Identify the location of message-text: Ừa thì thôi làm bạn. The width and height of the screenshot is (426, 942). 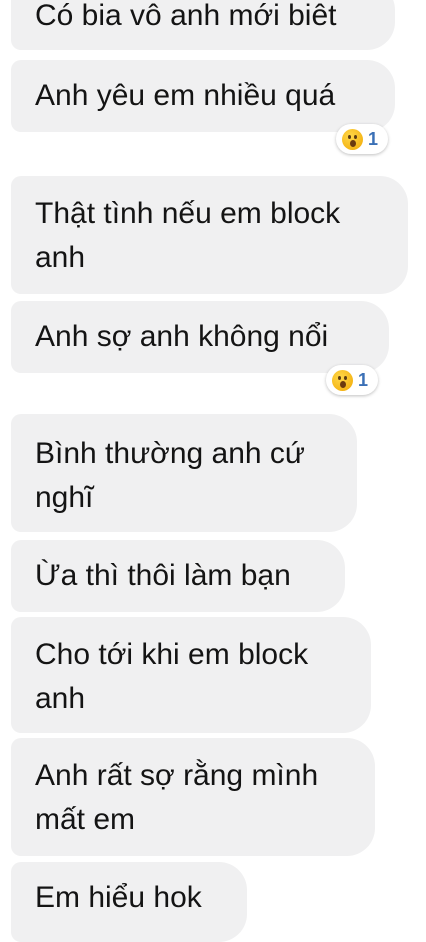
(163, 575).